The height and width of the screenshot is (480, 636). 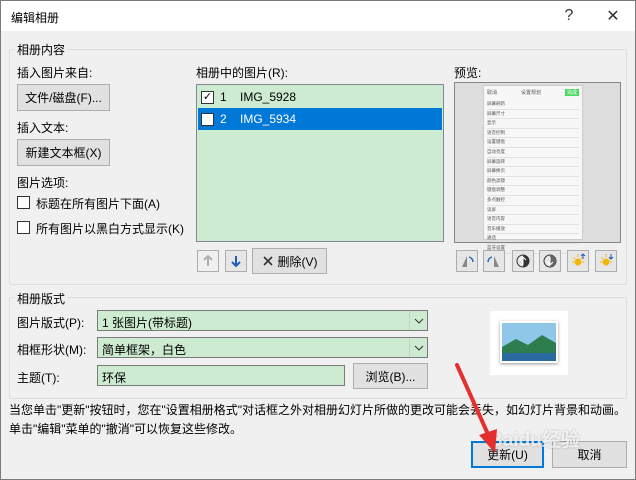 I want to click on new-textbox-button: 新建文本框(X), so click(x=63, y=152).